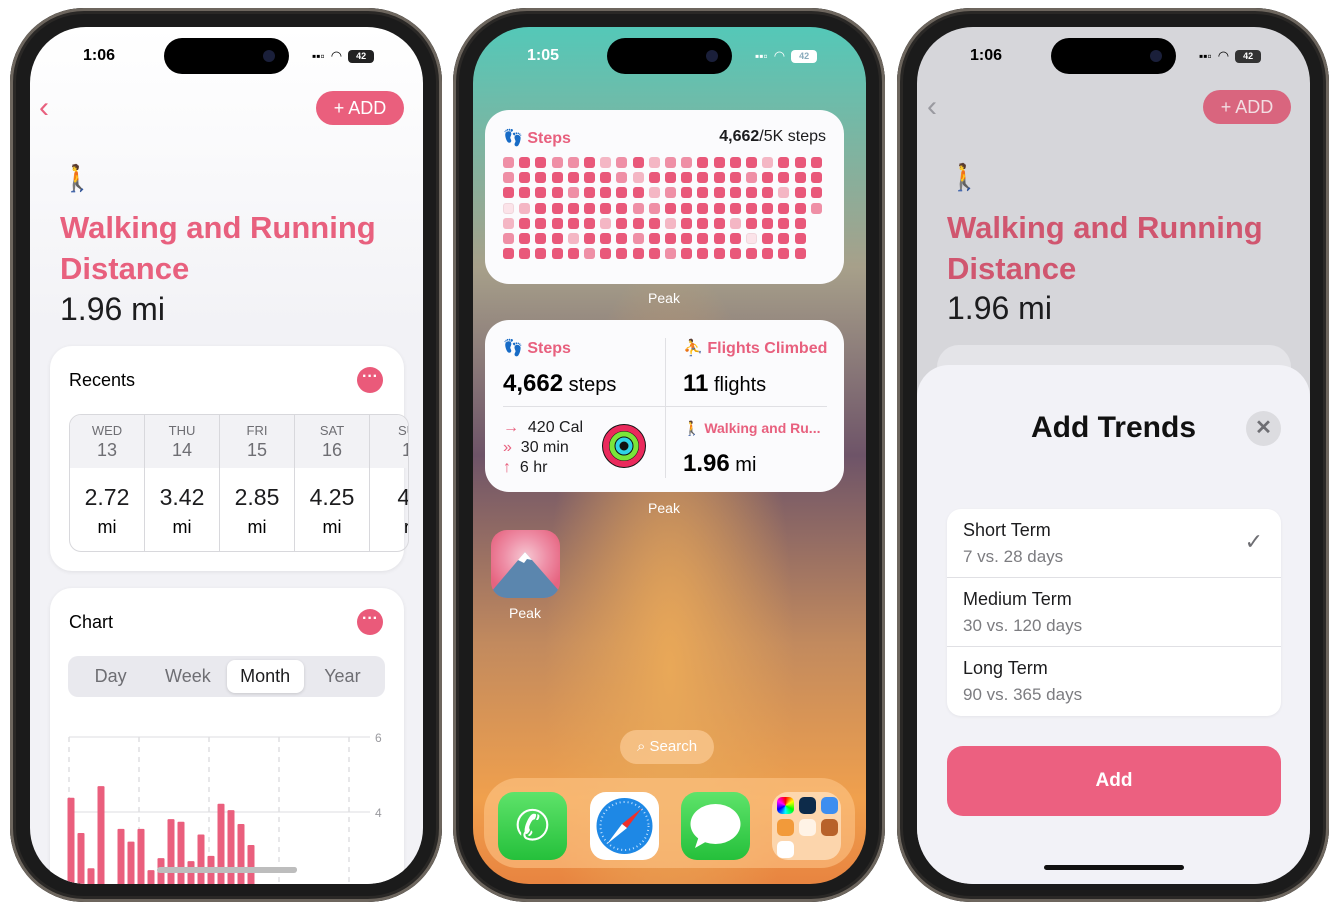  What do you see at coordinates (532, 826) in the screenshot?
I see `phone-app-icon: ✆` at bounding box center [532, 826].